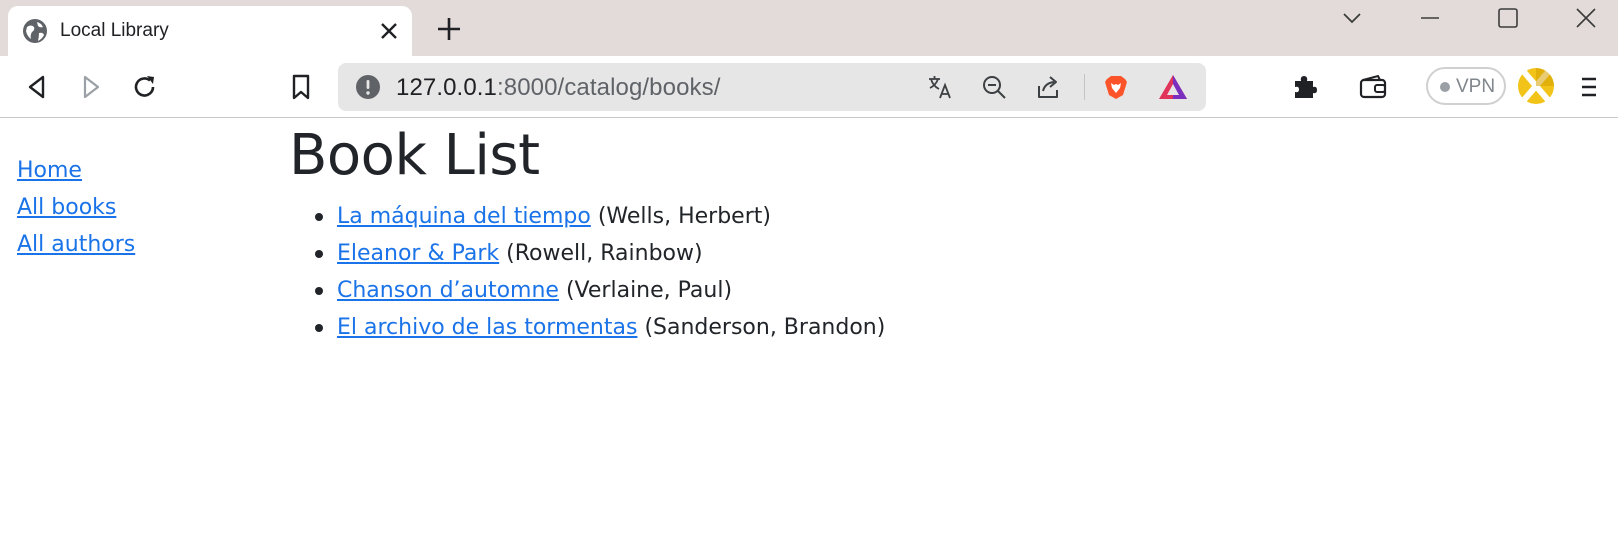 The image size is (1618, 541). I want to click on zoom-out-icon, so click(994, 87).